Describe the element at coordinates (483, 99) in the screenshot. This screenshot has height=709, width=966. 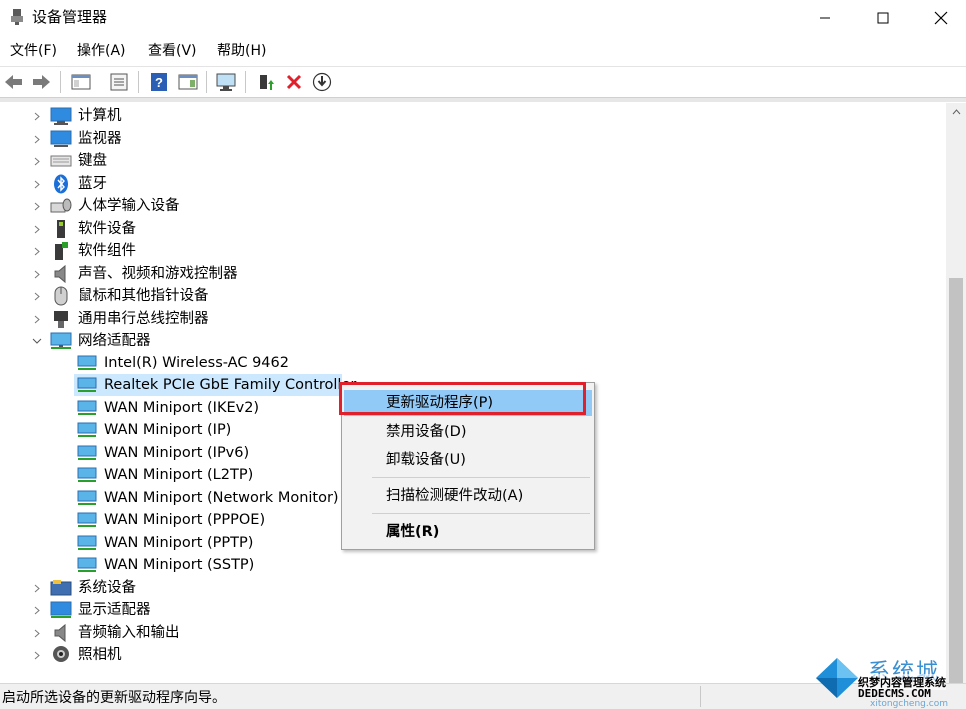
I see `toolbar-divider` at that location.